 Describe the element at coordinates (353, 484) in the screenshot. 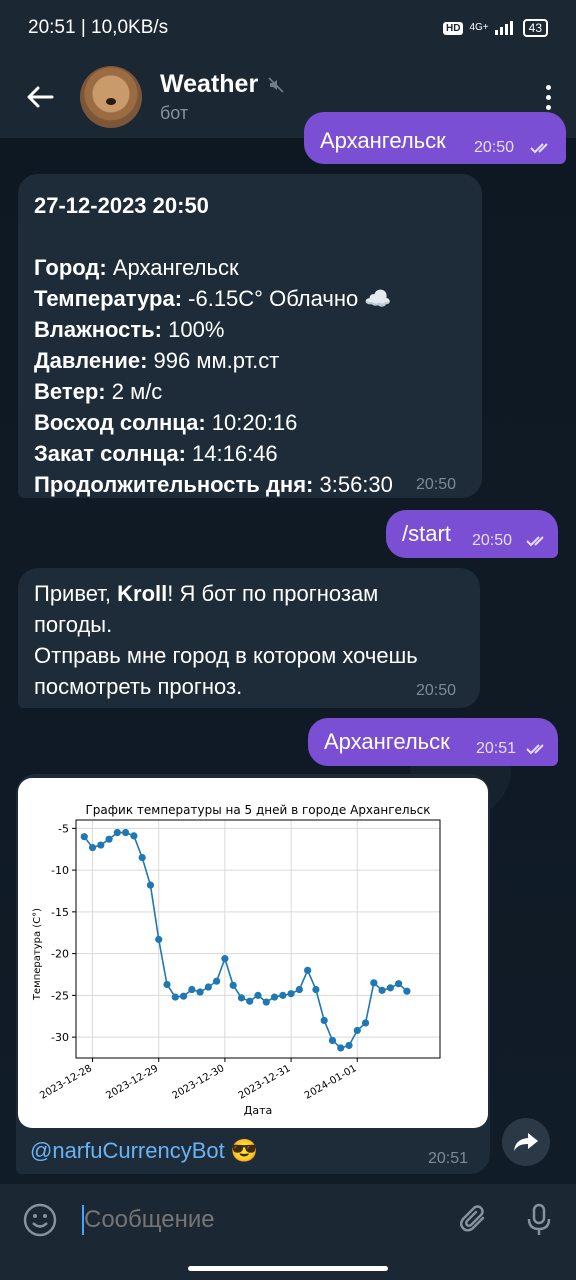

I see `daylength-value: 3:56:30` at that location.